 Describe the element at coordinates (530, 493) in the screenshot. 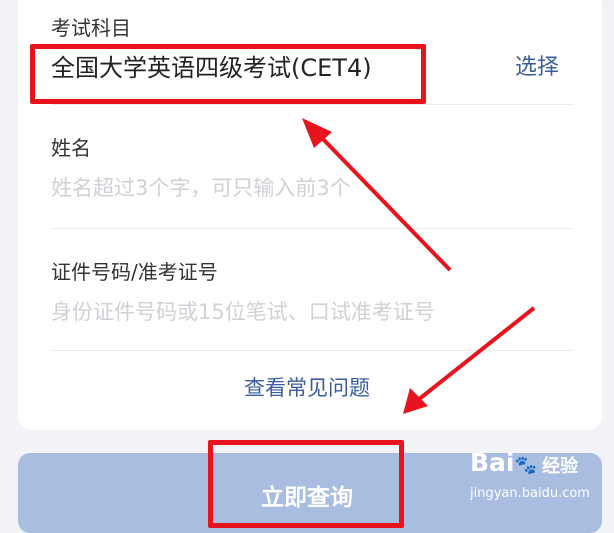

I see `watermark-url: jingyan.baidu.com` at that location.